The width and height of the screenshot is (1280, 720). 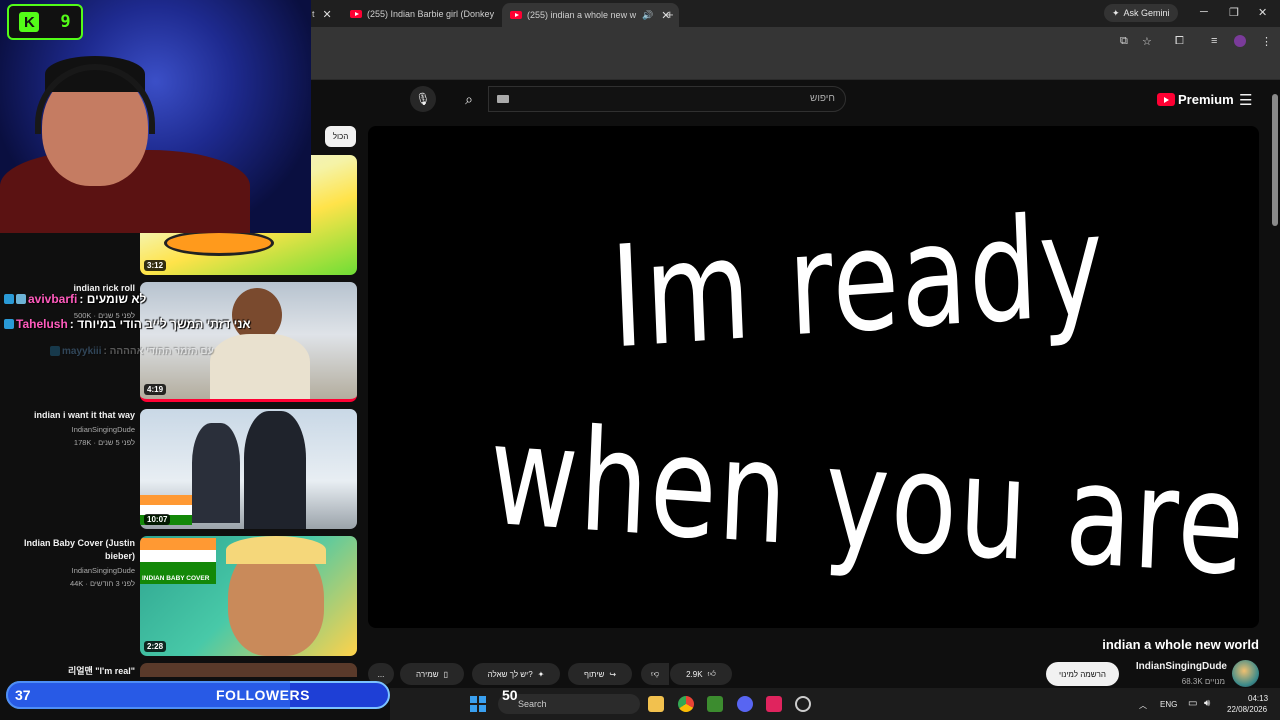 What do you see at coordinates (45, 22) in the screenshot?
I see `kick-viewer-badge: K 9` at bounding box center [45, 22].